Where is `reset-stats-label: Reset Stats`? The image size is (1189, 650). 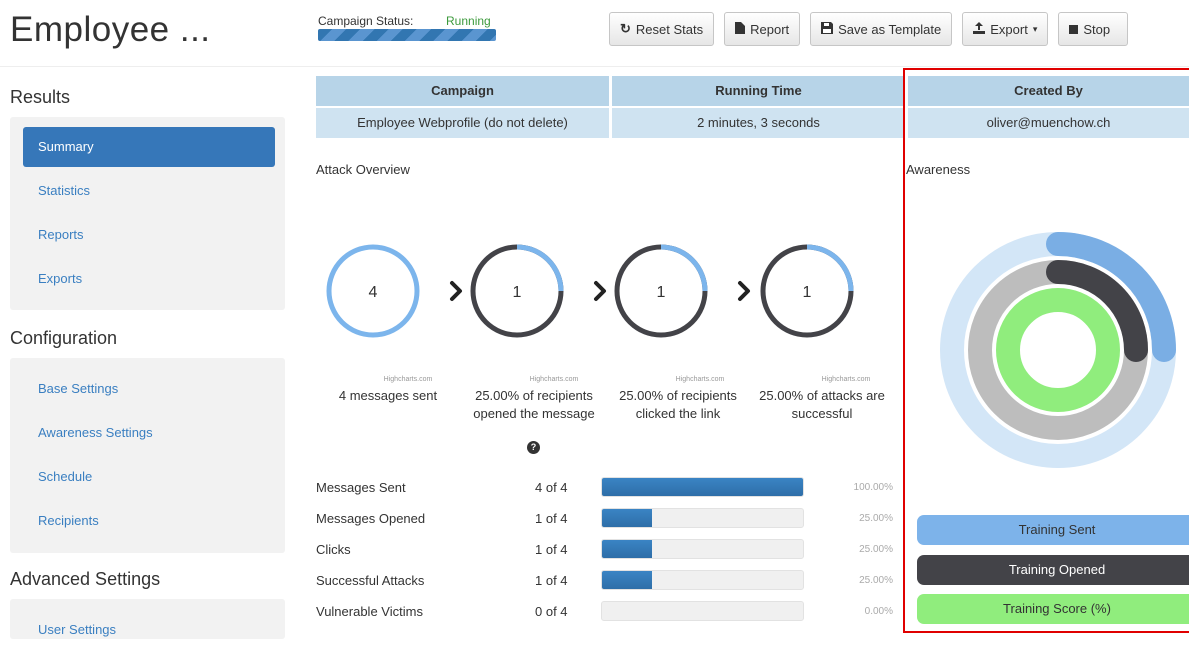
reset-stats-label: Reset Stats is located at coordinates (669, 29).